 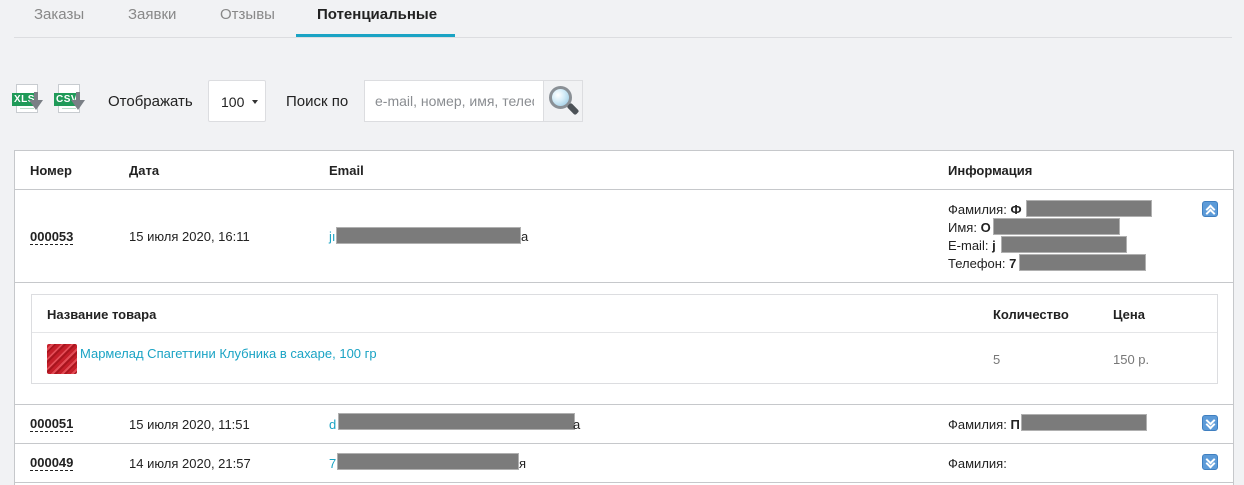 I want to click on search-input, so click(x=454, y=101).